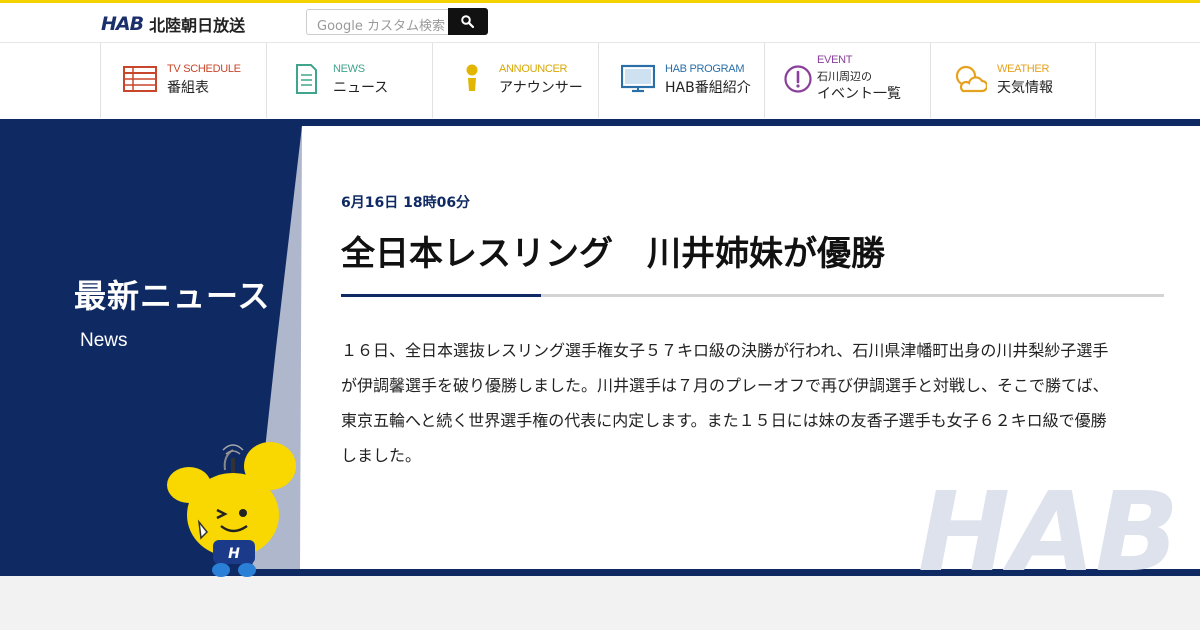 The width and height of the screenshot is (1200, 630). I want to click on logo-mark: HAB, so click(122, 24).